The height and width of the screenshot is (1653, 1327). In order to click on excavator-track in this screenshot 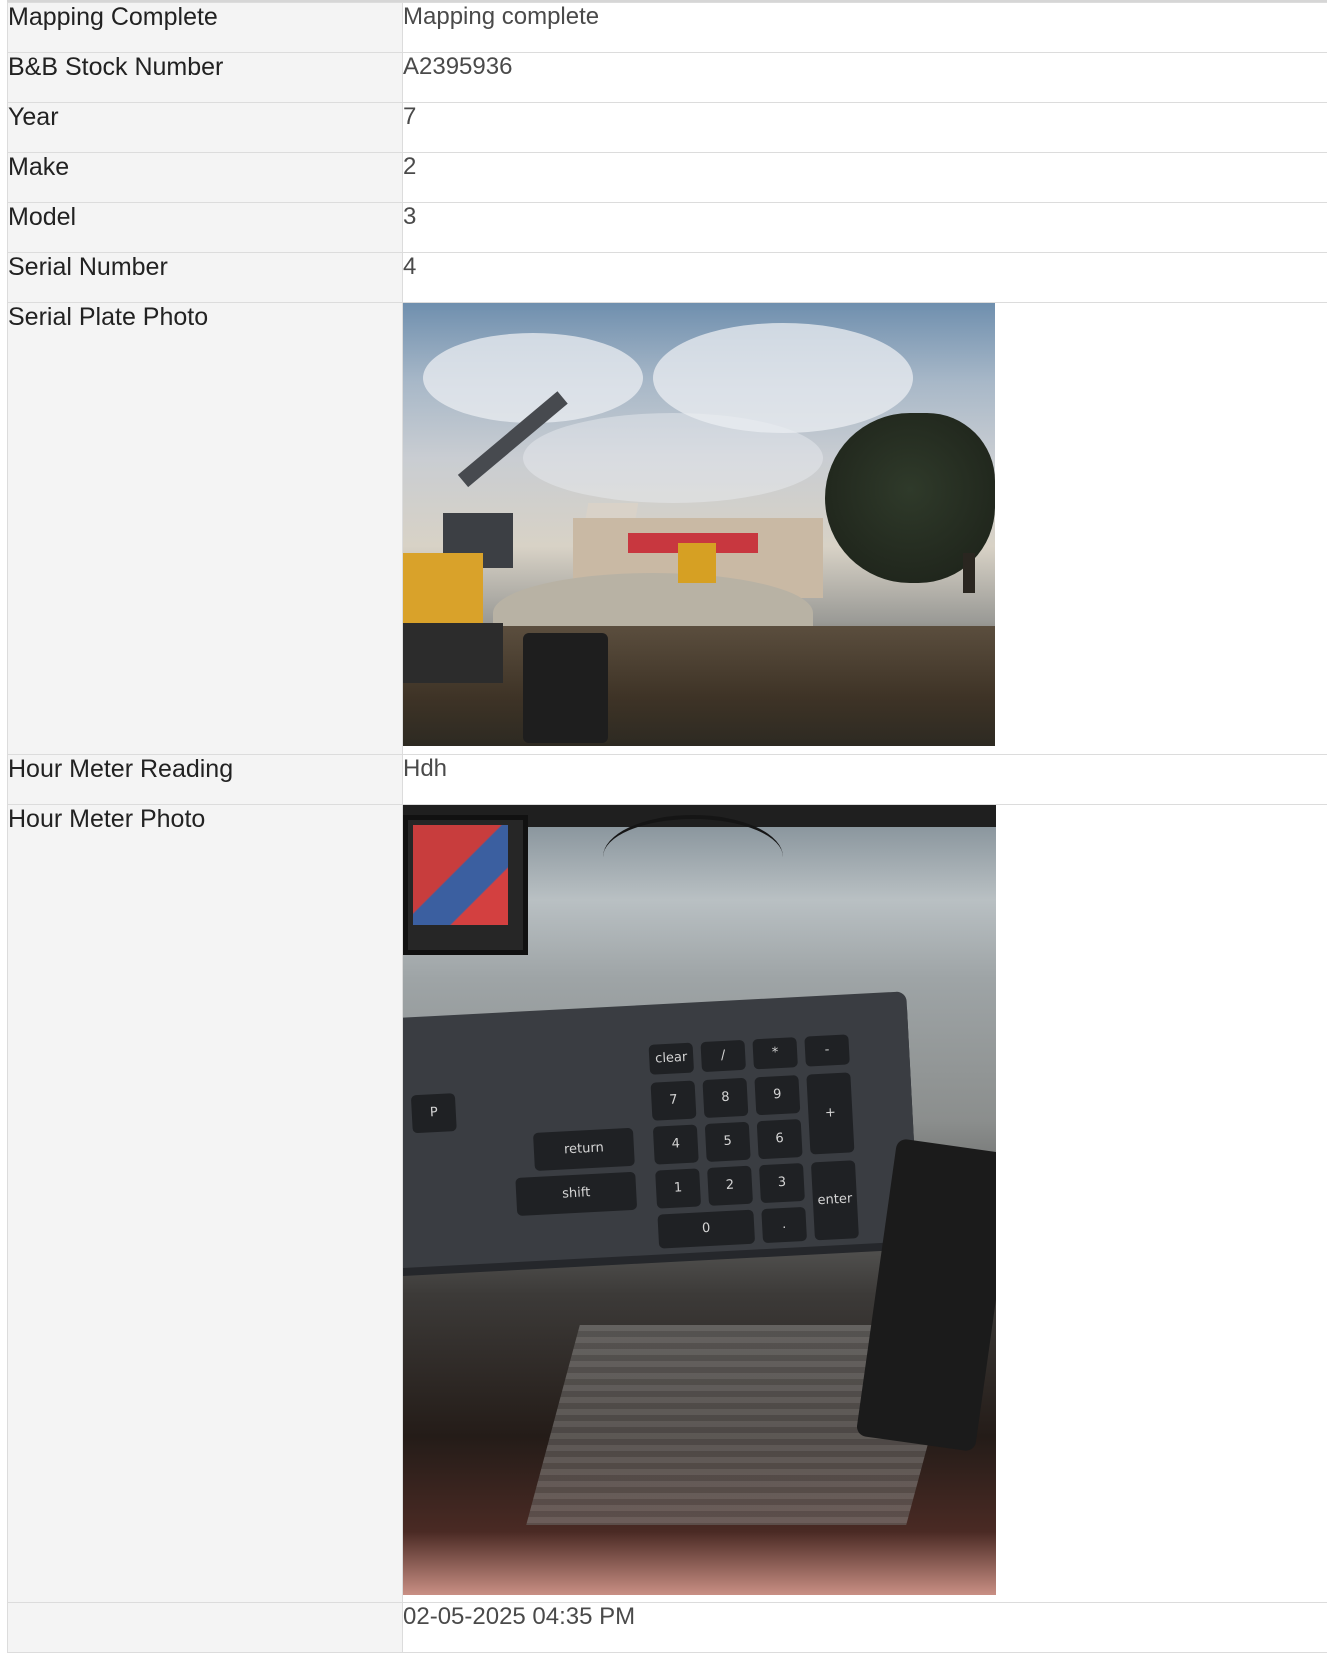, I will do `click(453, 653)`.